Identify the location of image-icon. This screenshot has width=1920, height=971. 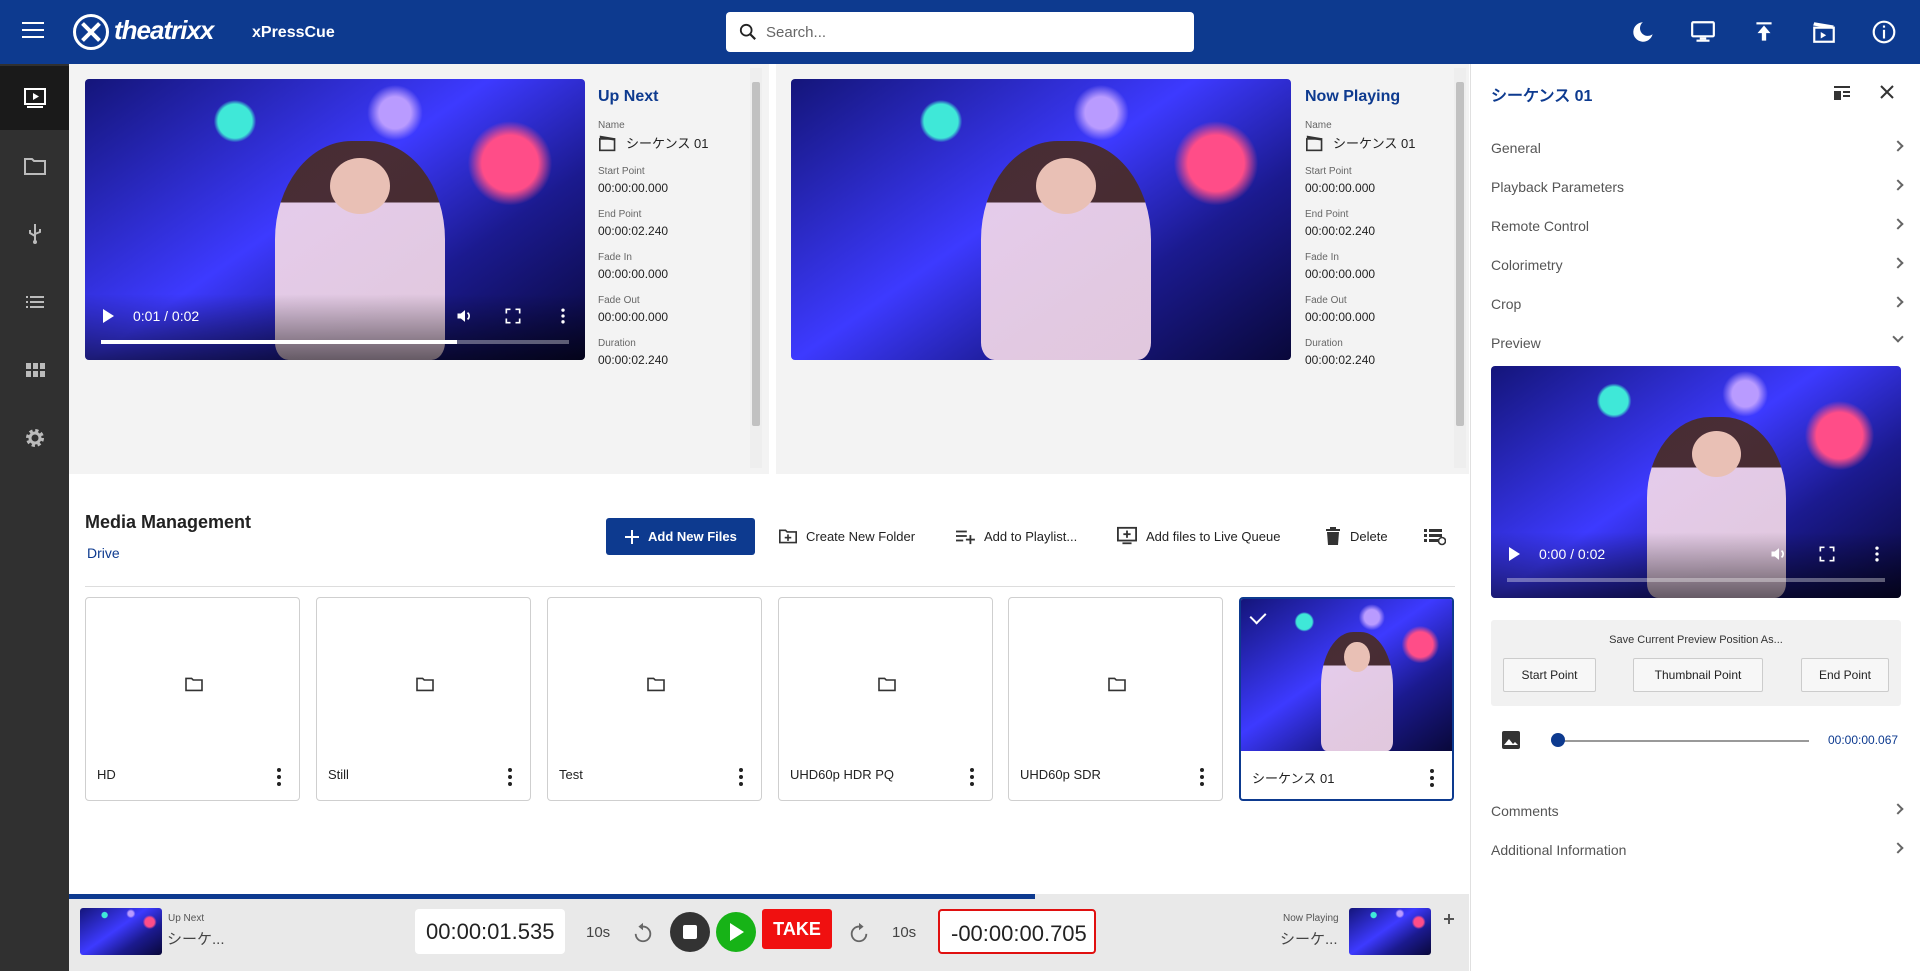
(1511, 740).